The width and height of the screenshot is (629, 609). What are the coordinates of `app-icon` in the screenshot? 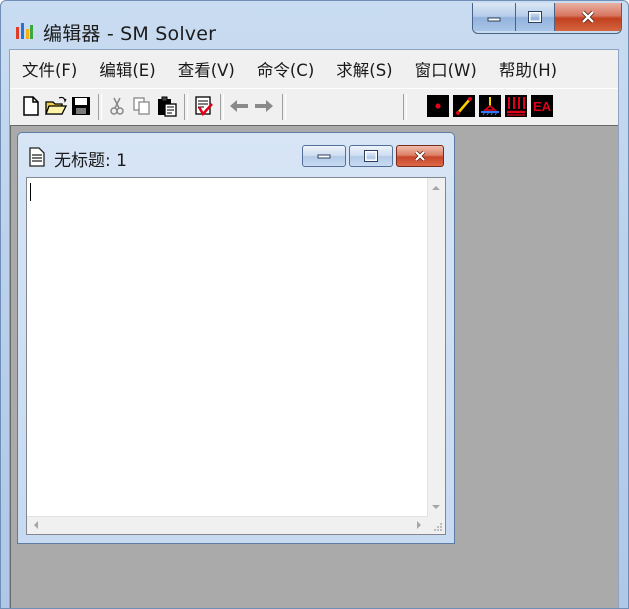 It's located at (25, 31).